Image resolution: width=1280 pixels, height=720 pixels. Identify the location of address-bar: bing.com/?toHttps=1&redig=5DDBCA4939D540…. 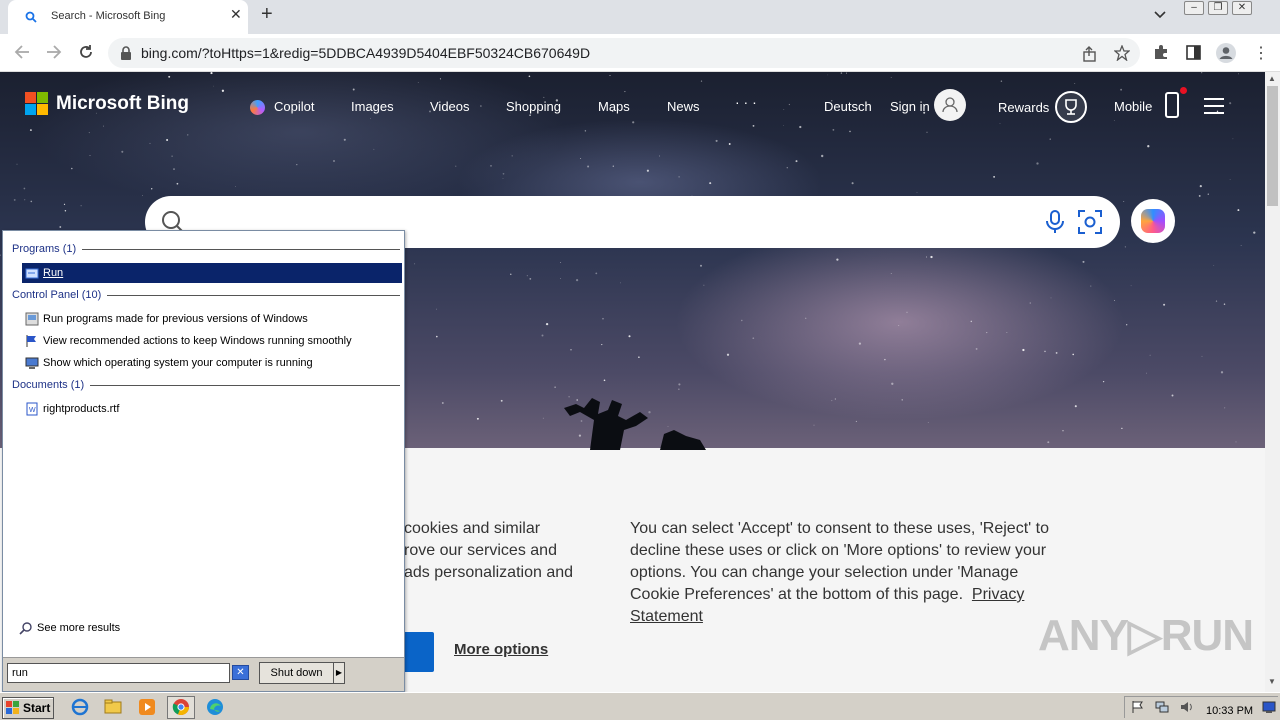
(624, 53).